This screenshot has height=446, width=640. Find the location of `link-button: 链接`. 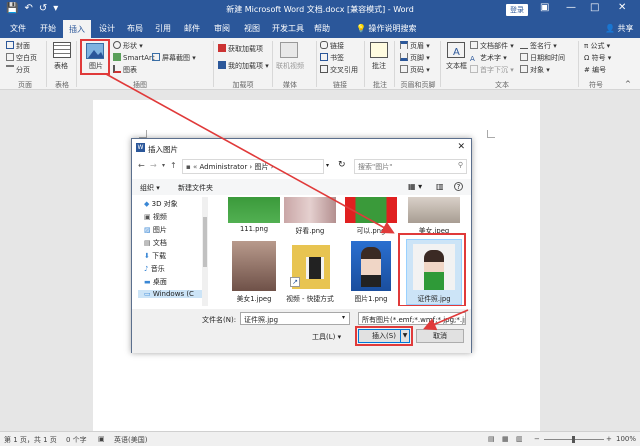

link-button: 链接 is located at coordinates (332, 46).